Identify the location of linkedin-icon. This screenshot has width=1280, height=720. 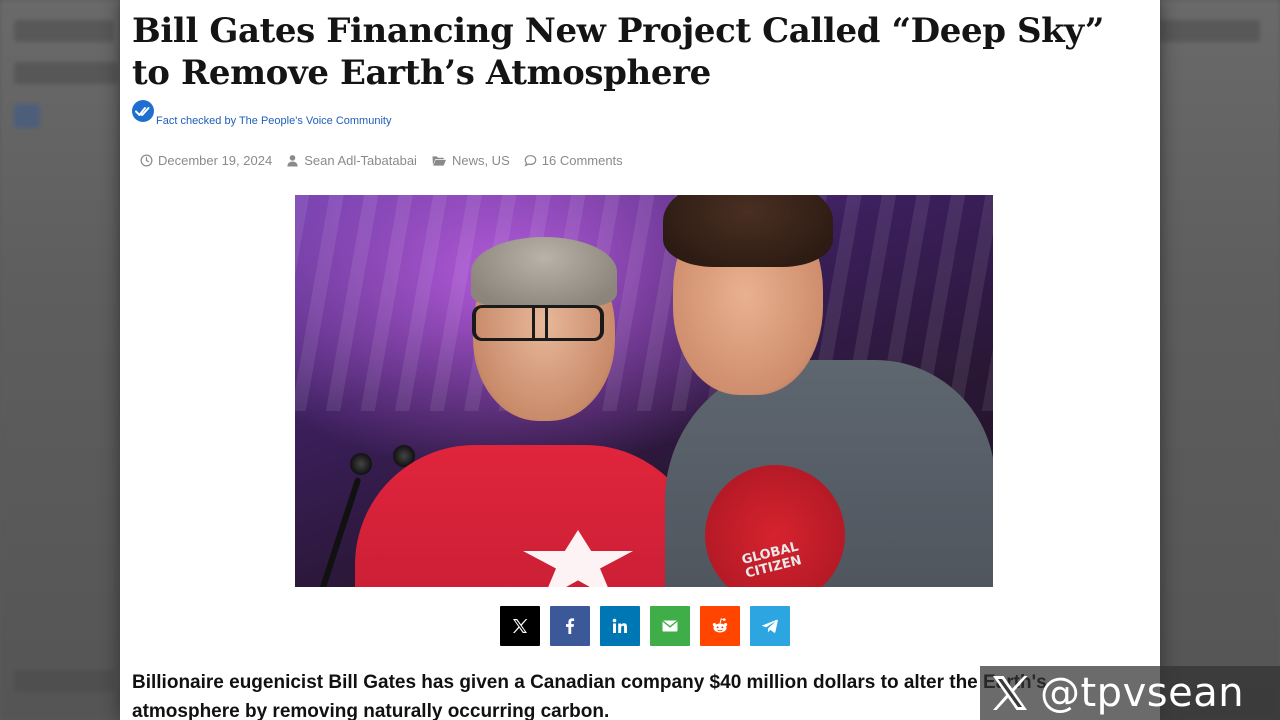
(619, 625).